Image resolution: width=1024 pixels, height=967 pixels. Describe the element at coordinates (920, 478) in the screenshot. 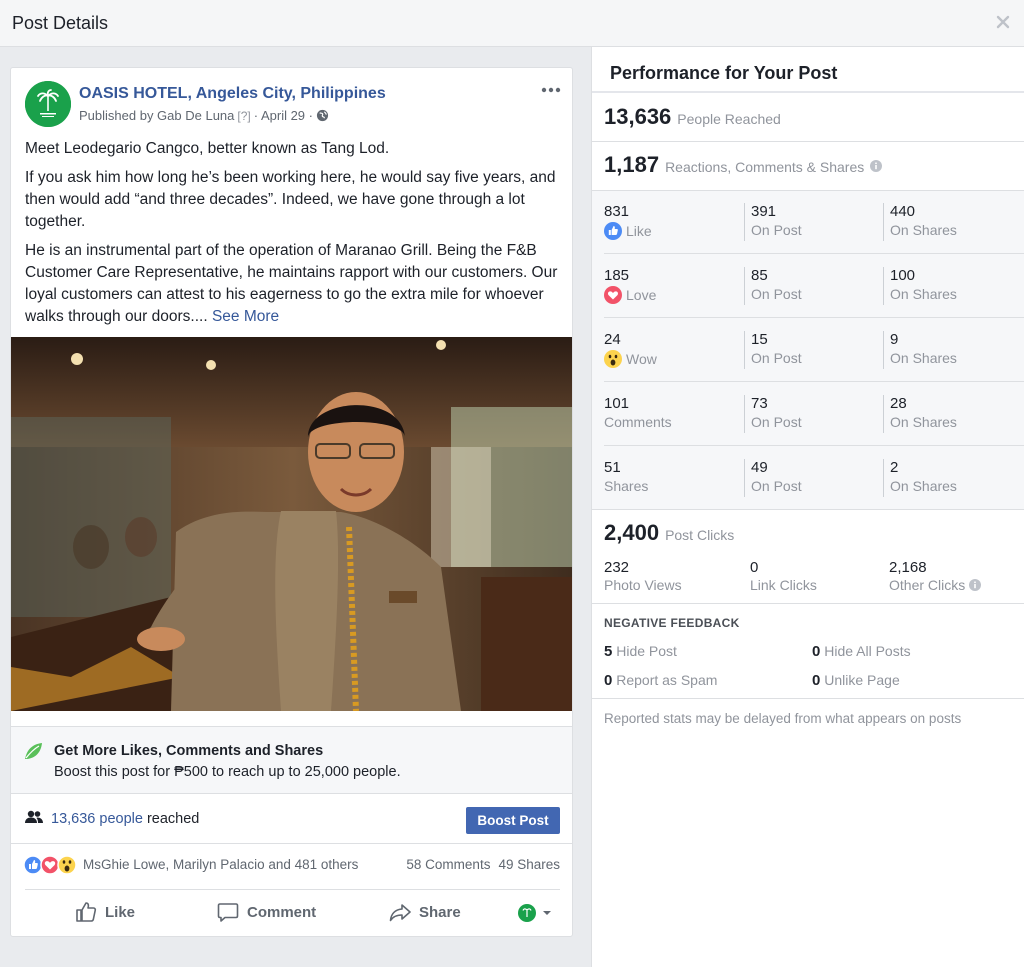

I see `shares-on-shares: 2 On Shares` at that location.